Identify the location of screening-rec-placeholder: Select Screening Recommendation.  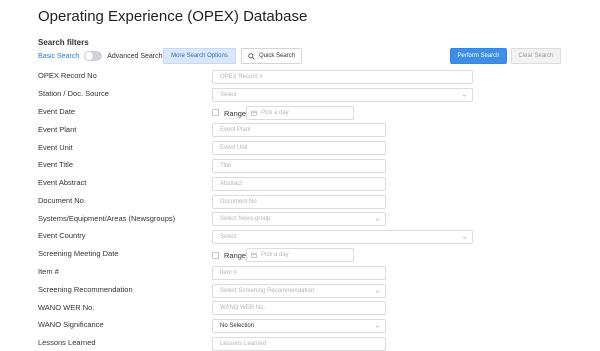
(267, 291).